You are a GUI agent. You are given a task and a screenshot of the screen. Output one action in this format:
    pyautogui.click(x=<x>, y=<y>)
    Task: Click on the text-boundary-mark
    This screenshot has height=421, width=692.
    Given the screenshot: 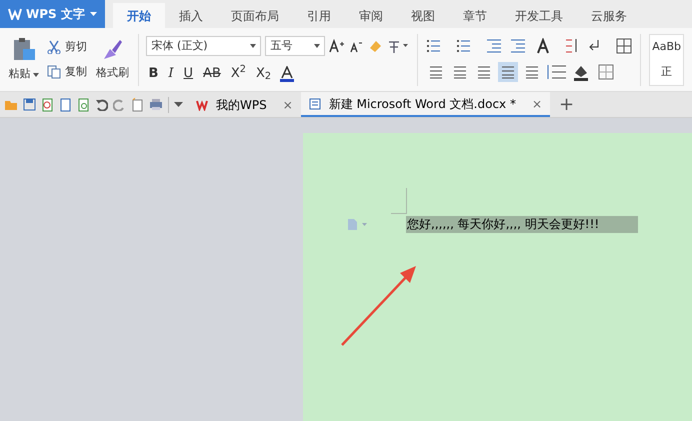 What is the action you would take?
    pyautogui.click(x=399, y=201)
    